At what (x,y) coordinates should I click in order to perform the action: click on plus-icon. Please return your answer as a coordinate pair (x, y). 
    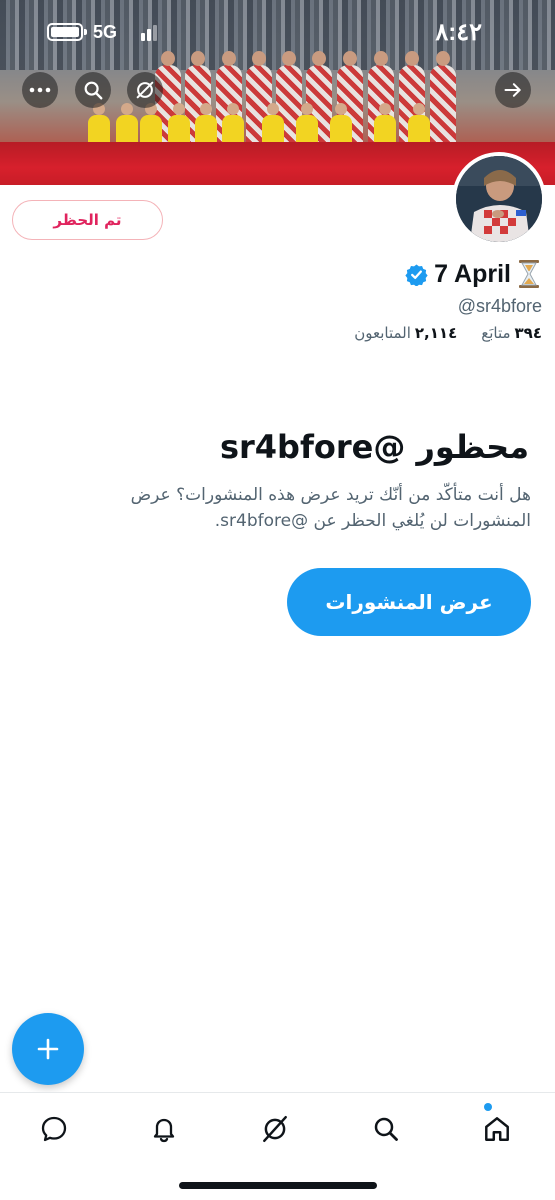
    Looking at the image, I should click on (48, 1049).